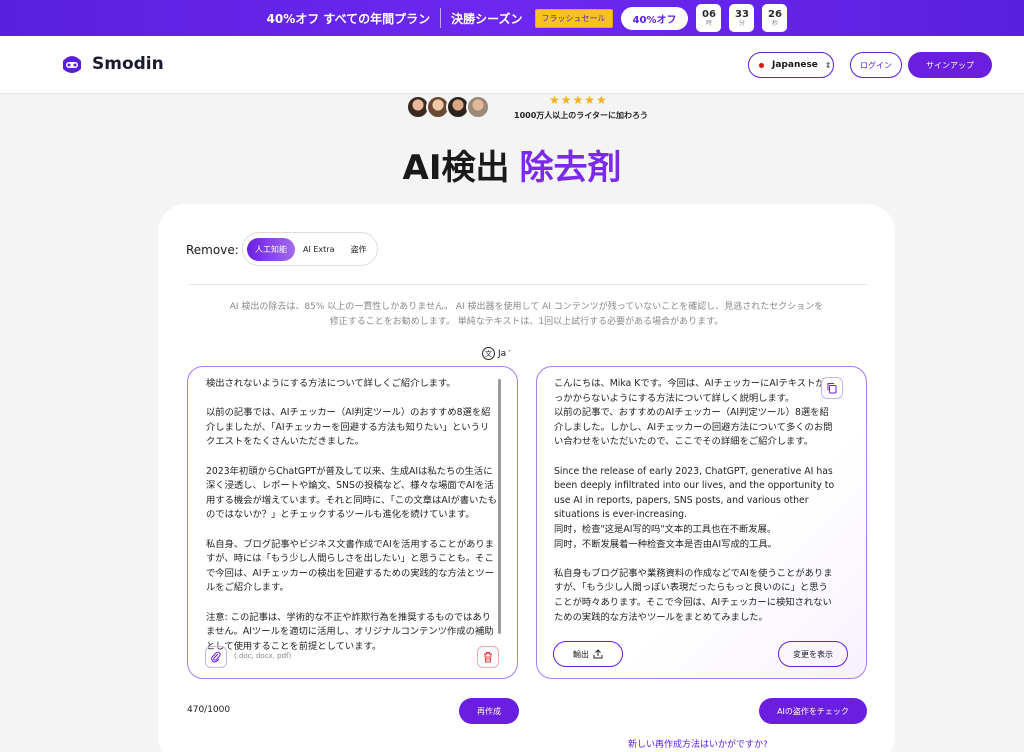 The width and height of the screenshot is (1024, 752). I want to click on mode-ai-extra-button: AI Extra, so click(319, 249).